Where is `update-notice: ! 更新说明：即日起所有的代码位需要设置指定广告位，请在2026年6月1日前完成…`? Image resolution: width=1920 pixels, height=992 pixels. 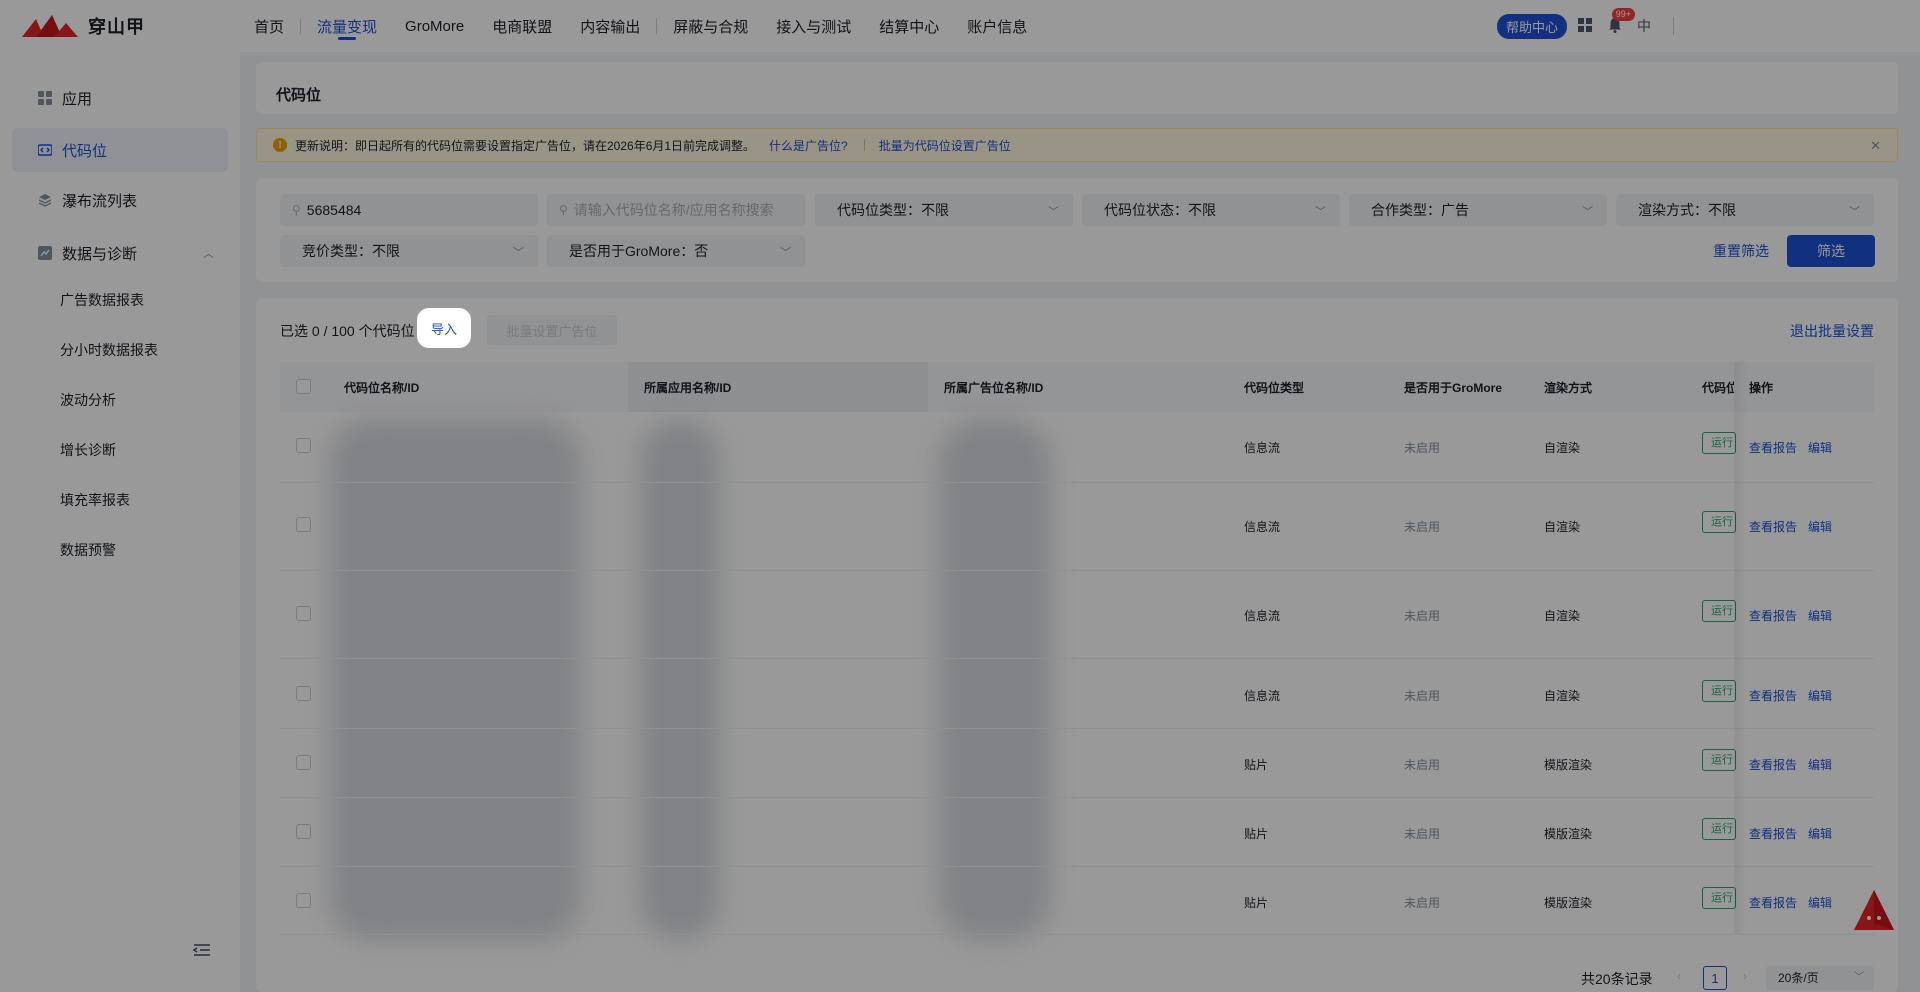
update-notice: ! 更新说明：即日起所有的代码位需要设置指定广告位，请在2026年6月1日前完成… is located at coordinates (1077, 145).